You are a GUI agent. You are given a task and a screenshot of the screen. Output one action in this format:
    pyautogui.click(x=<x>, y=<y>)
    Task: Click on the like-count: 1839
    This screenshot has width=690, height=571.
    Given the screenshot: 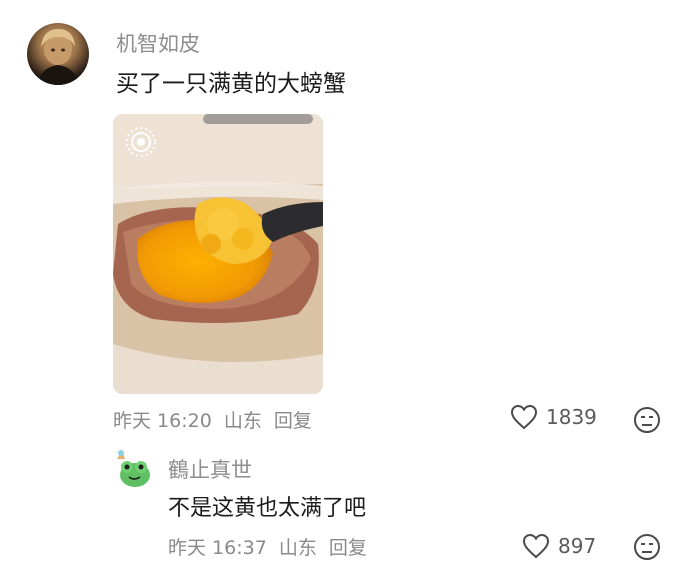 What is the action you would take?
    pyautogui.click(x=571, y=417)
    